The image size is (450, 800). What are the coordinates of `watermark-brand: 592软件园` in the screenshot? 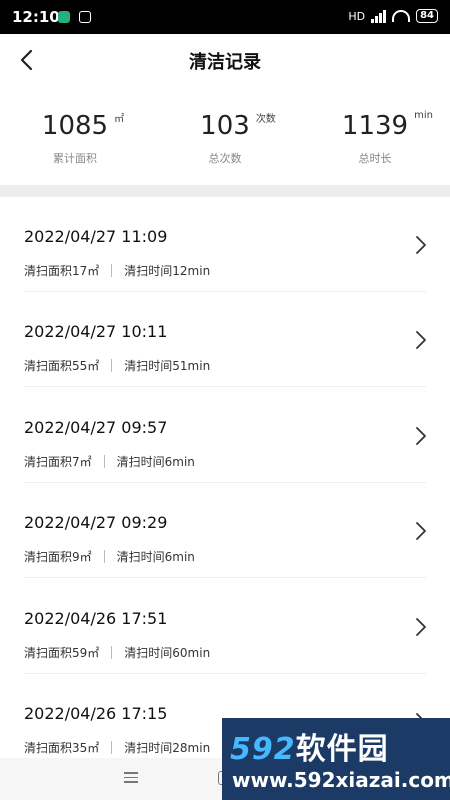 It's located at (309, 746).